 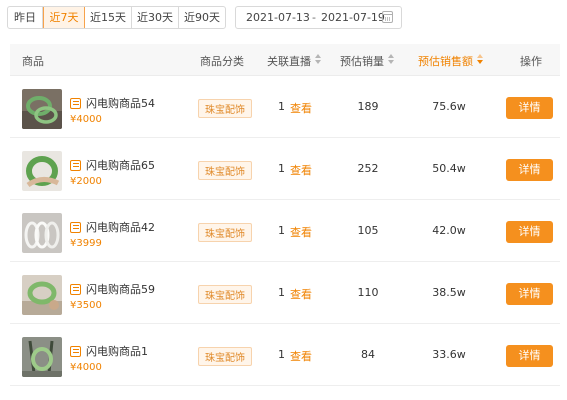 What do you see at coordinates (531, 61) in the screenshot?
I see `header-action: 操作` at bounding box center [531, 61].